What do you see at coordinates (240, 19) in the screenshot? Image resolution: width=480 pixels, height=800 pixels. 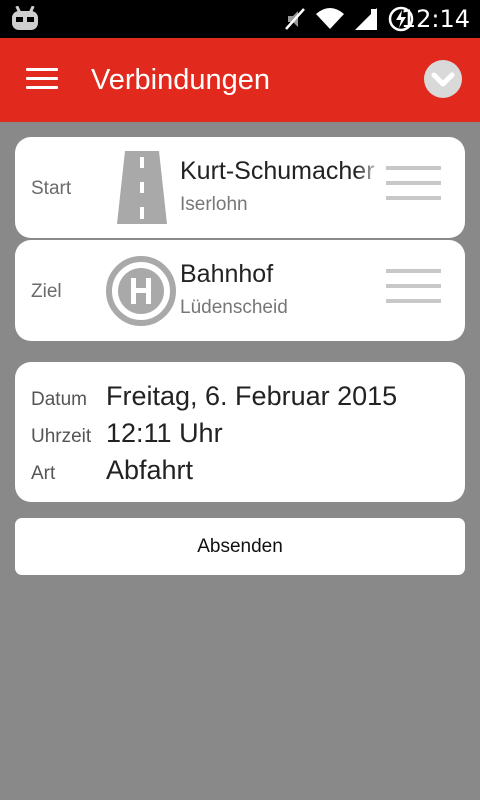 I see `status-bar: 12:14` at bounding box center [240, 19].